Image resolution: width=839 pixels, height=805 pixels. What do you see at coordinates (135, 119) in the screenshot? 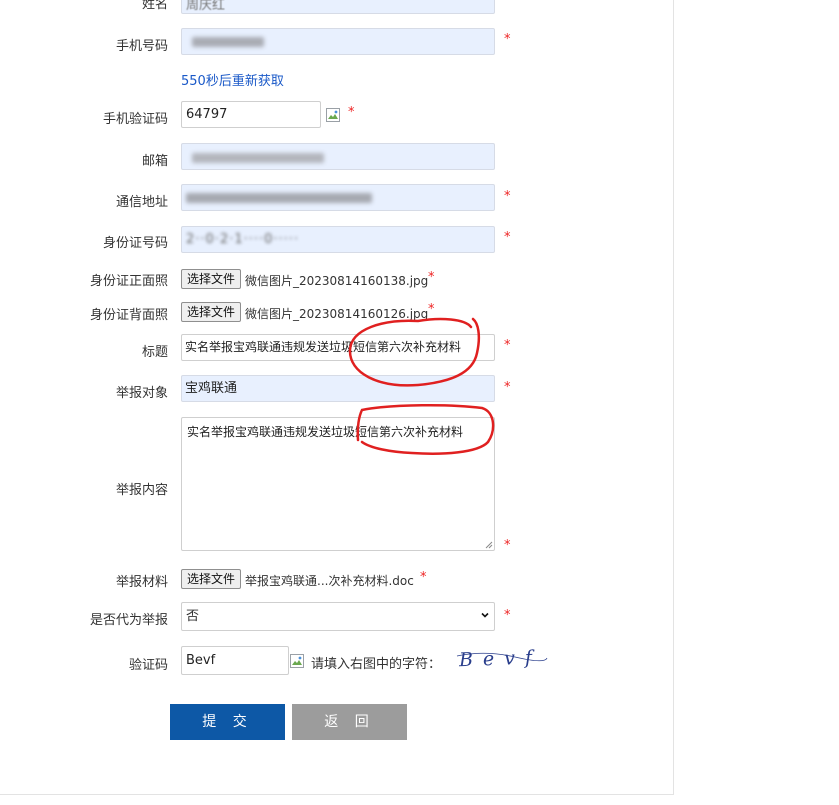
I see `label-sms-code: 手机验证码` at bounding box center [135, 119].